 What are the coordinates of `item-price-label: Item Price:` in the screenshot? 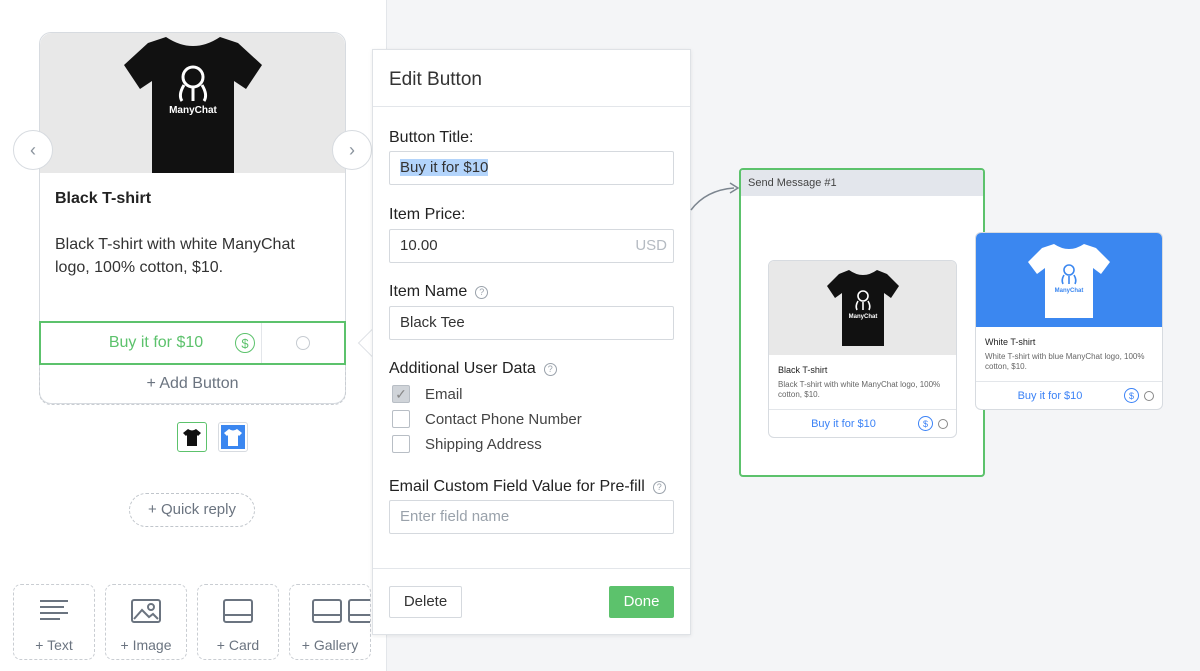 It's located at (427, 214).